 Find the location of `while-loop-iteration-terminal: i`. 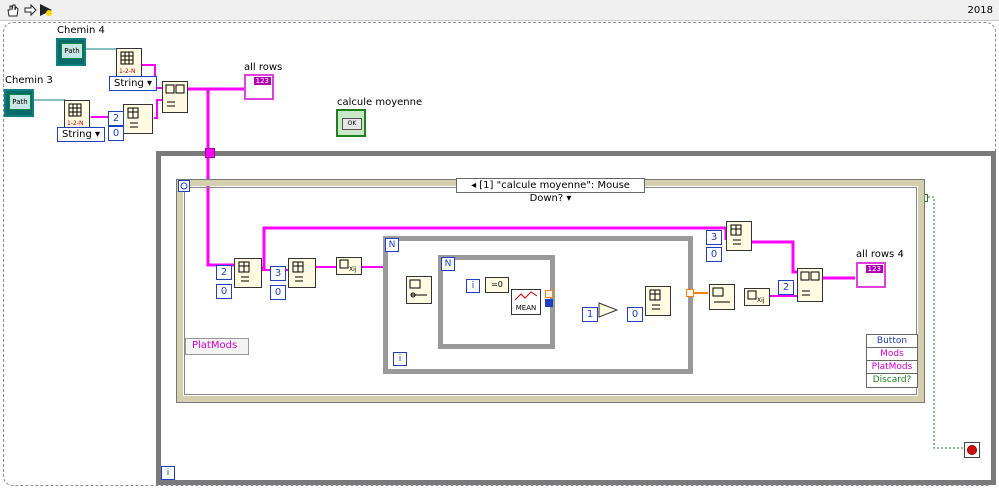

while-loop-iteration-terminal: i is located at coordinates (168, 473).